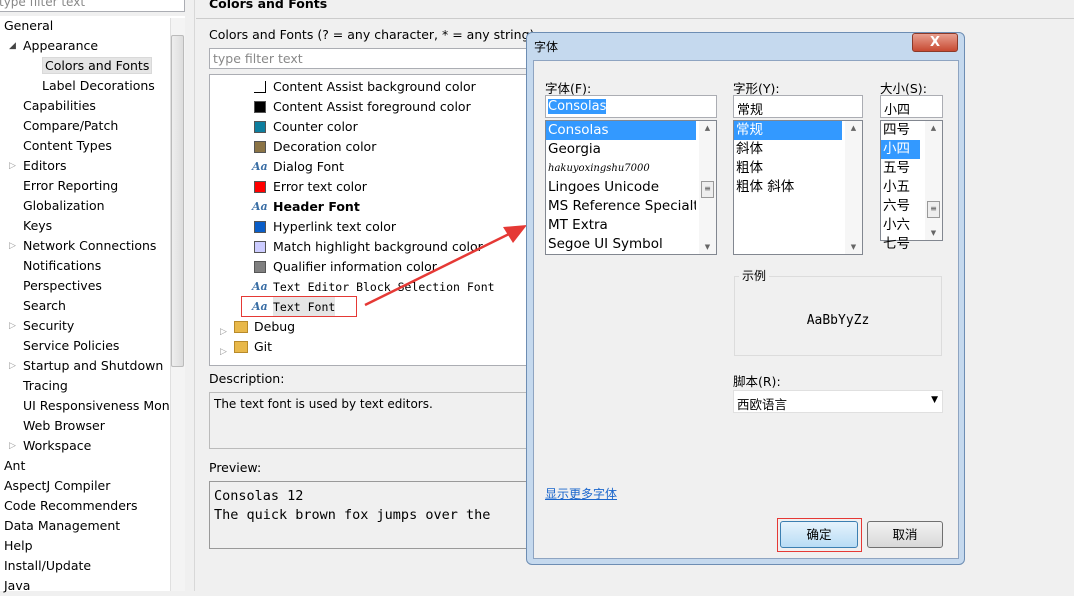  Describe the element at coordinates (60, 46) in the screenshot. I see `sidebar-item: Appearance` at that location.